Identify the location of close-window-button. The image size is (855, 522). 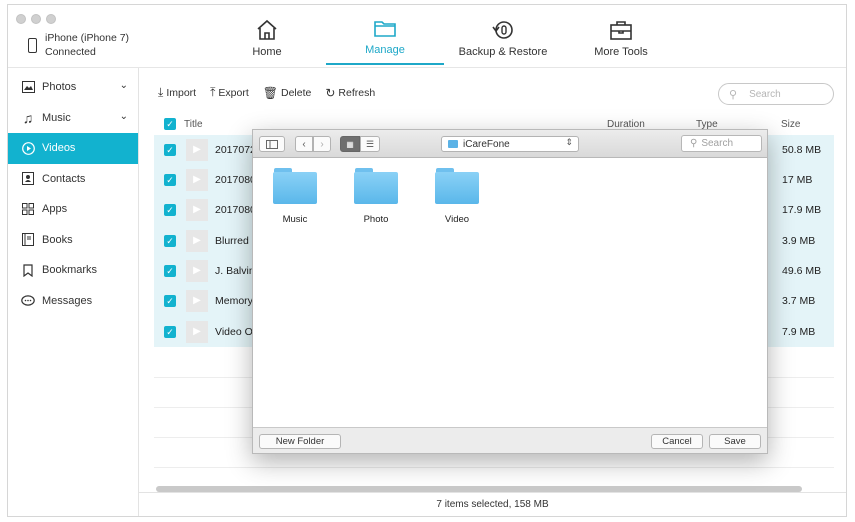
(21, 19).